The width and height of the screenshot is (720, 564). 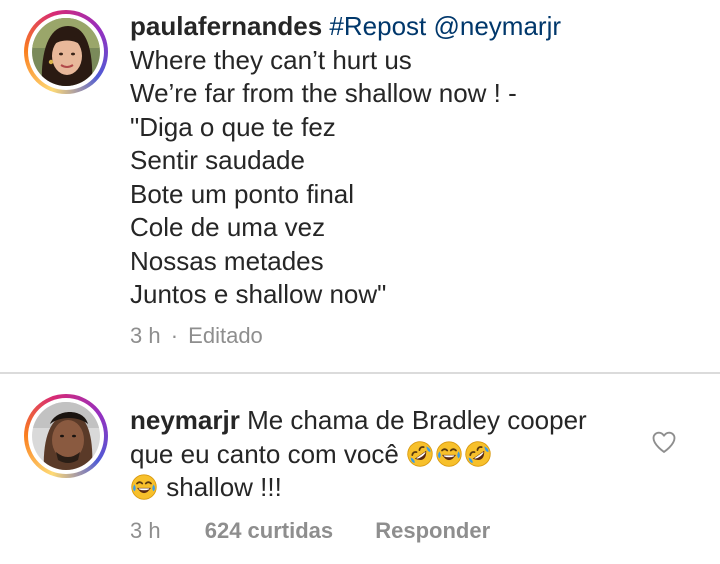 I want to click on caption-line: Sentir saudade, so click(x=217, y=160).